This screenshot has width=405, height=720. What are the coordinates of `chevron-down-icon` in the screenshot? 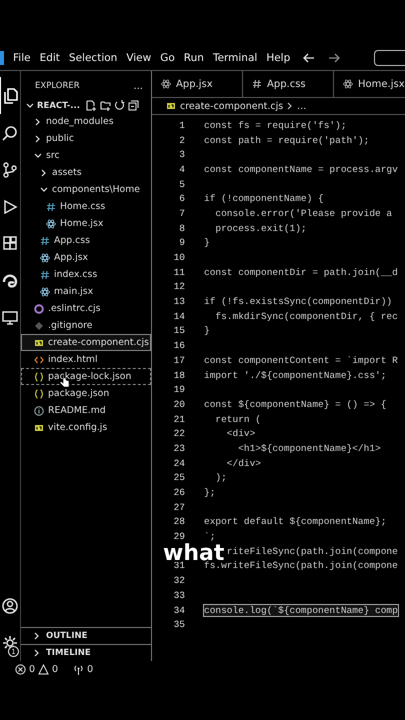 It's located at (30, 106).